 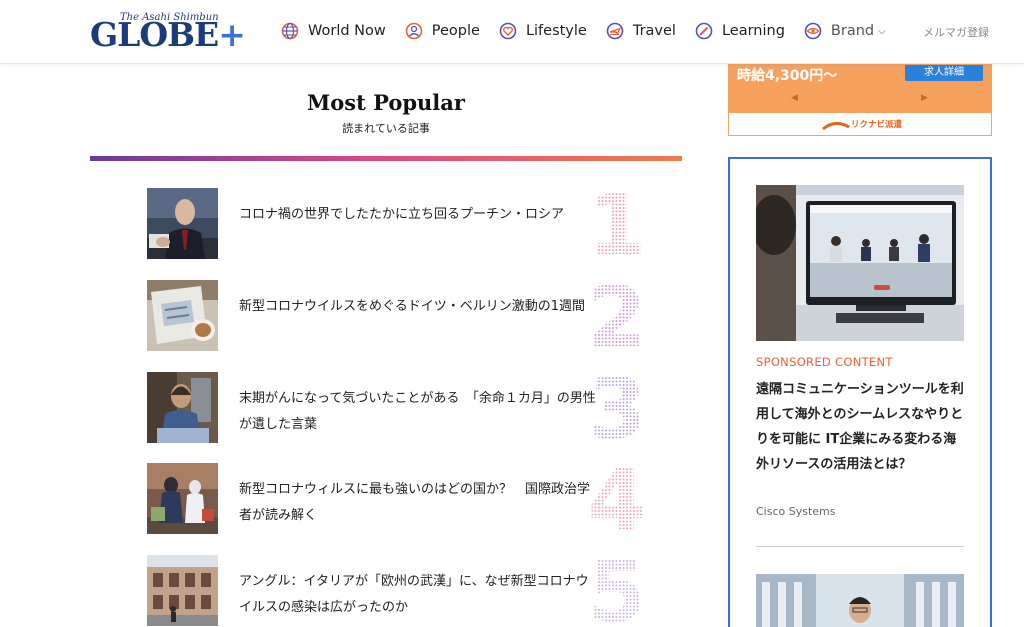 What do you see at coordinates (882, 31) in the screenshot?
I see `chevron-down-icon: ⌵` at bounding box center [882, 31].